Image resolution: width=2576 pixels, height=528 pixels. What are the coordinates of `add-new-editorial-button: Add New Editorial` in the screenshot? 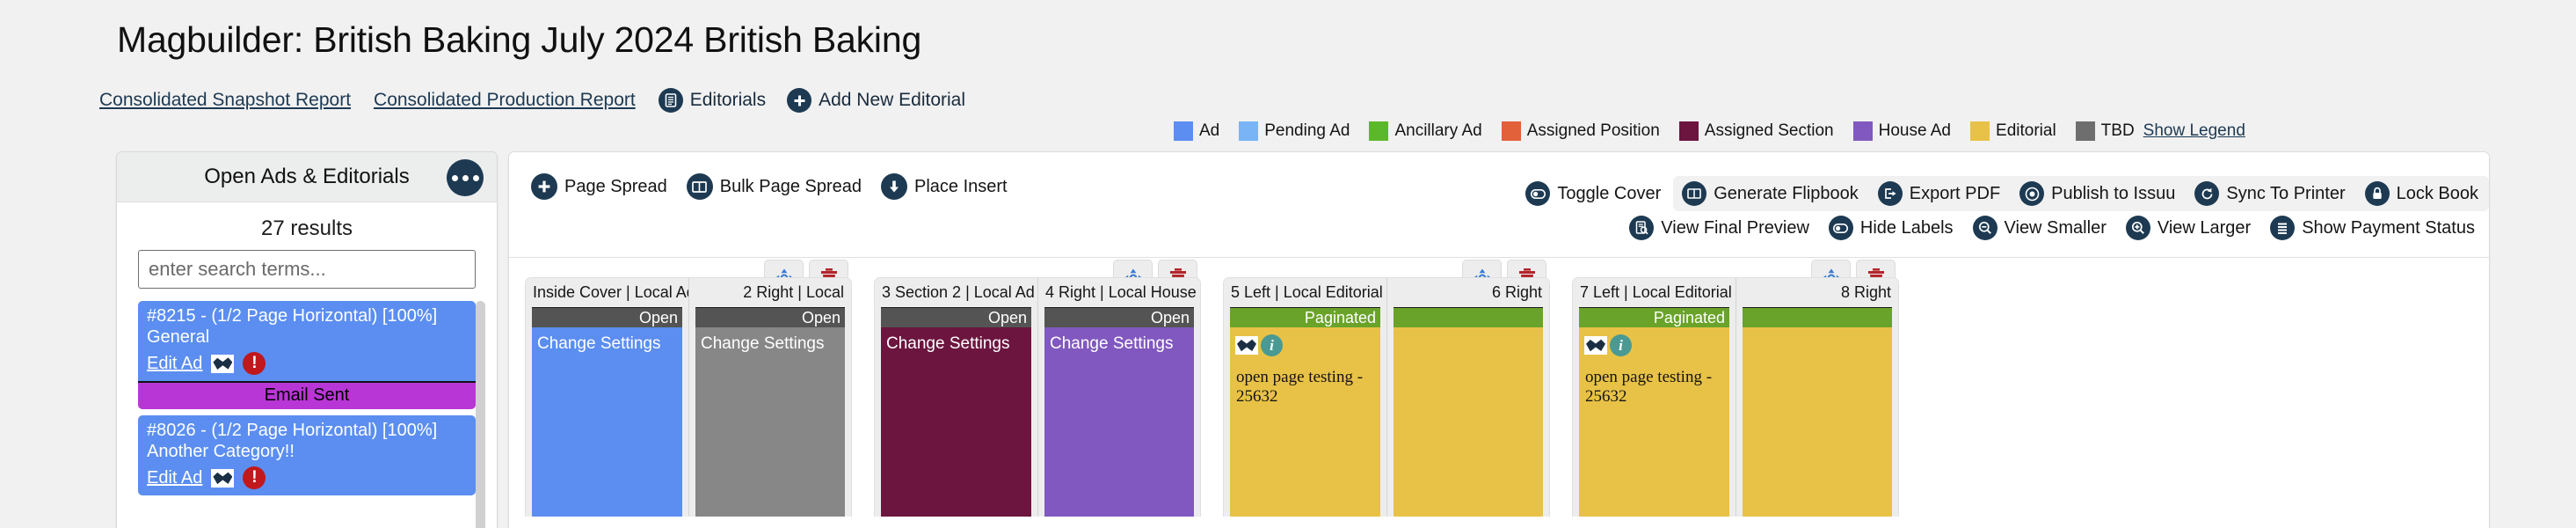 It's located at (876, 101).